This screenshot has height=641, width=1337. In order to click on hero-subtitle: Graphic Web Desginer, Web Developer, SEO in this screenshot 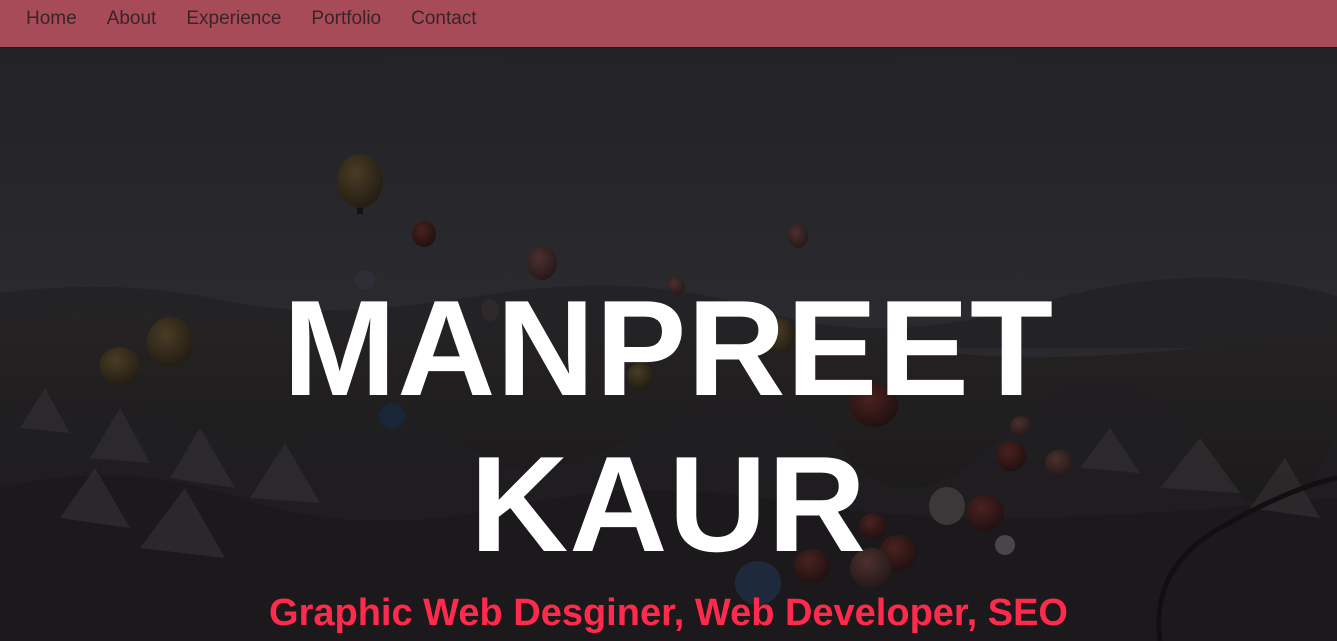, I will do `click(668, 613)`.